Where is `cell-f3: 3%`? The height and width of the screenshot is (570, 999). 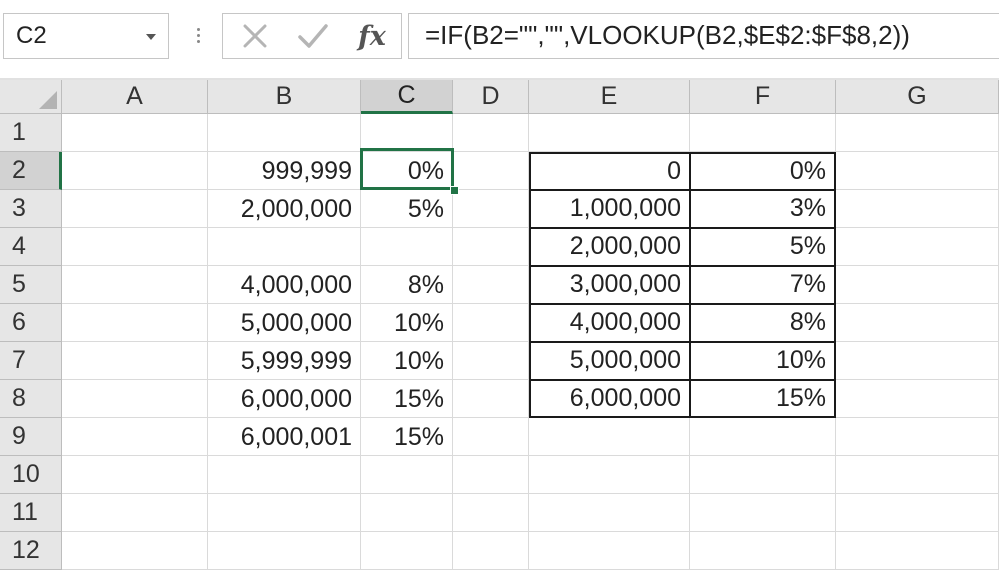 cell-f3: 3% is located at coordinates (763, 209).